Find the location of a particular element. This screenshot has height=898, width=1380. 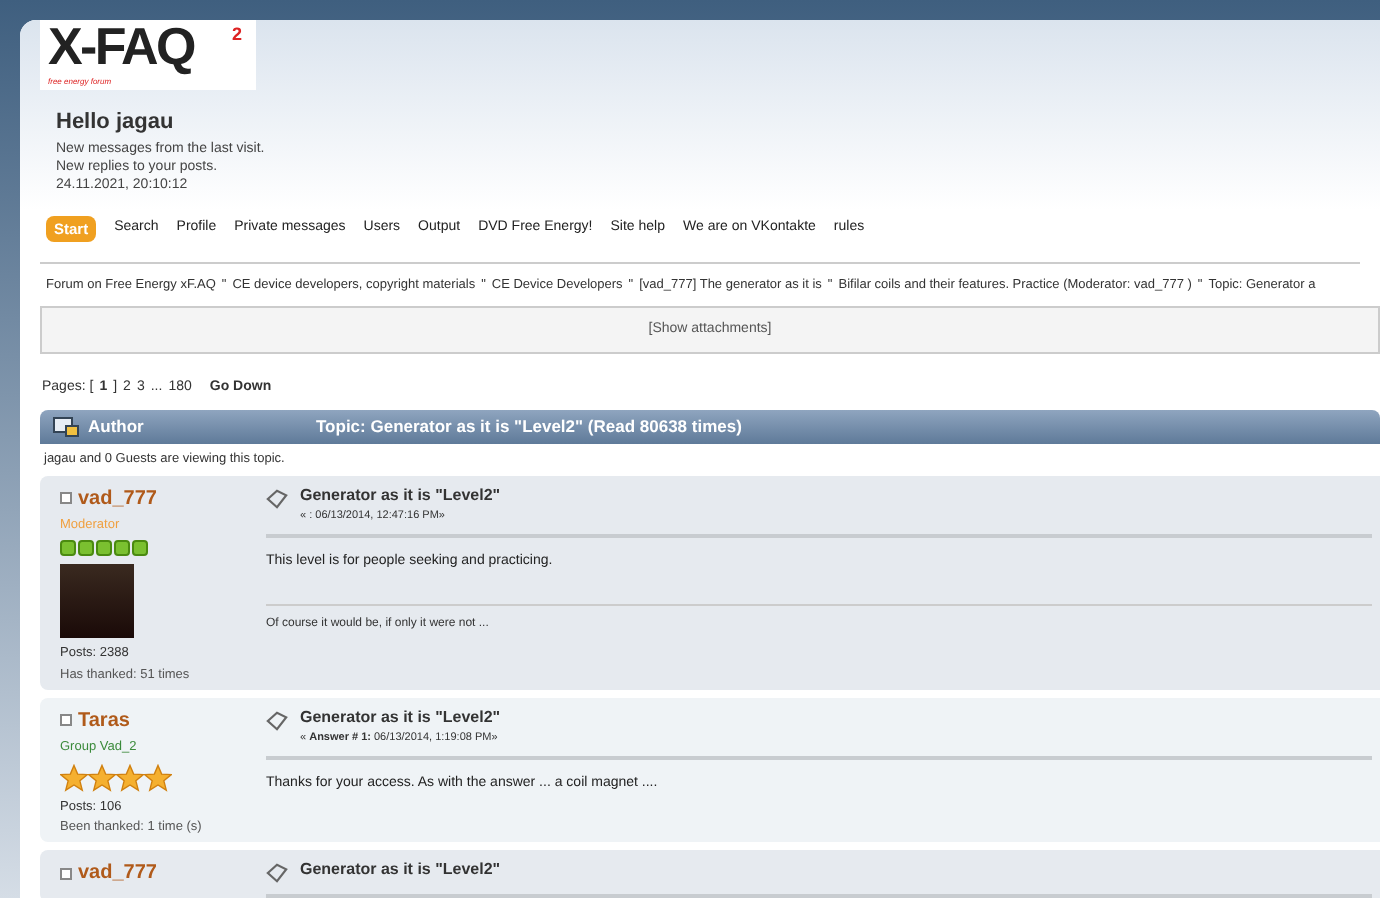

topic-icon is located at coordinates (66, 426).